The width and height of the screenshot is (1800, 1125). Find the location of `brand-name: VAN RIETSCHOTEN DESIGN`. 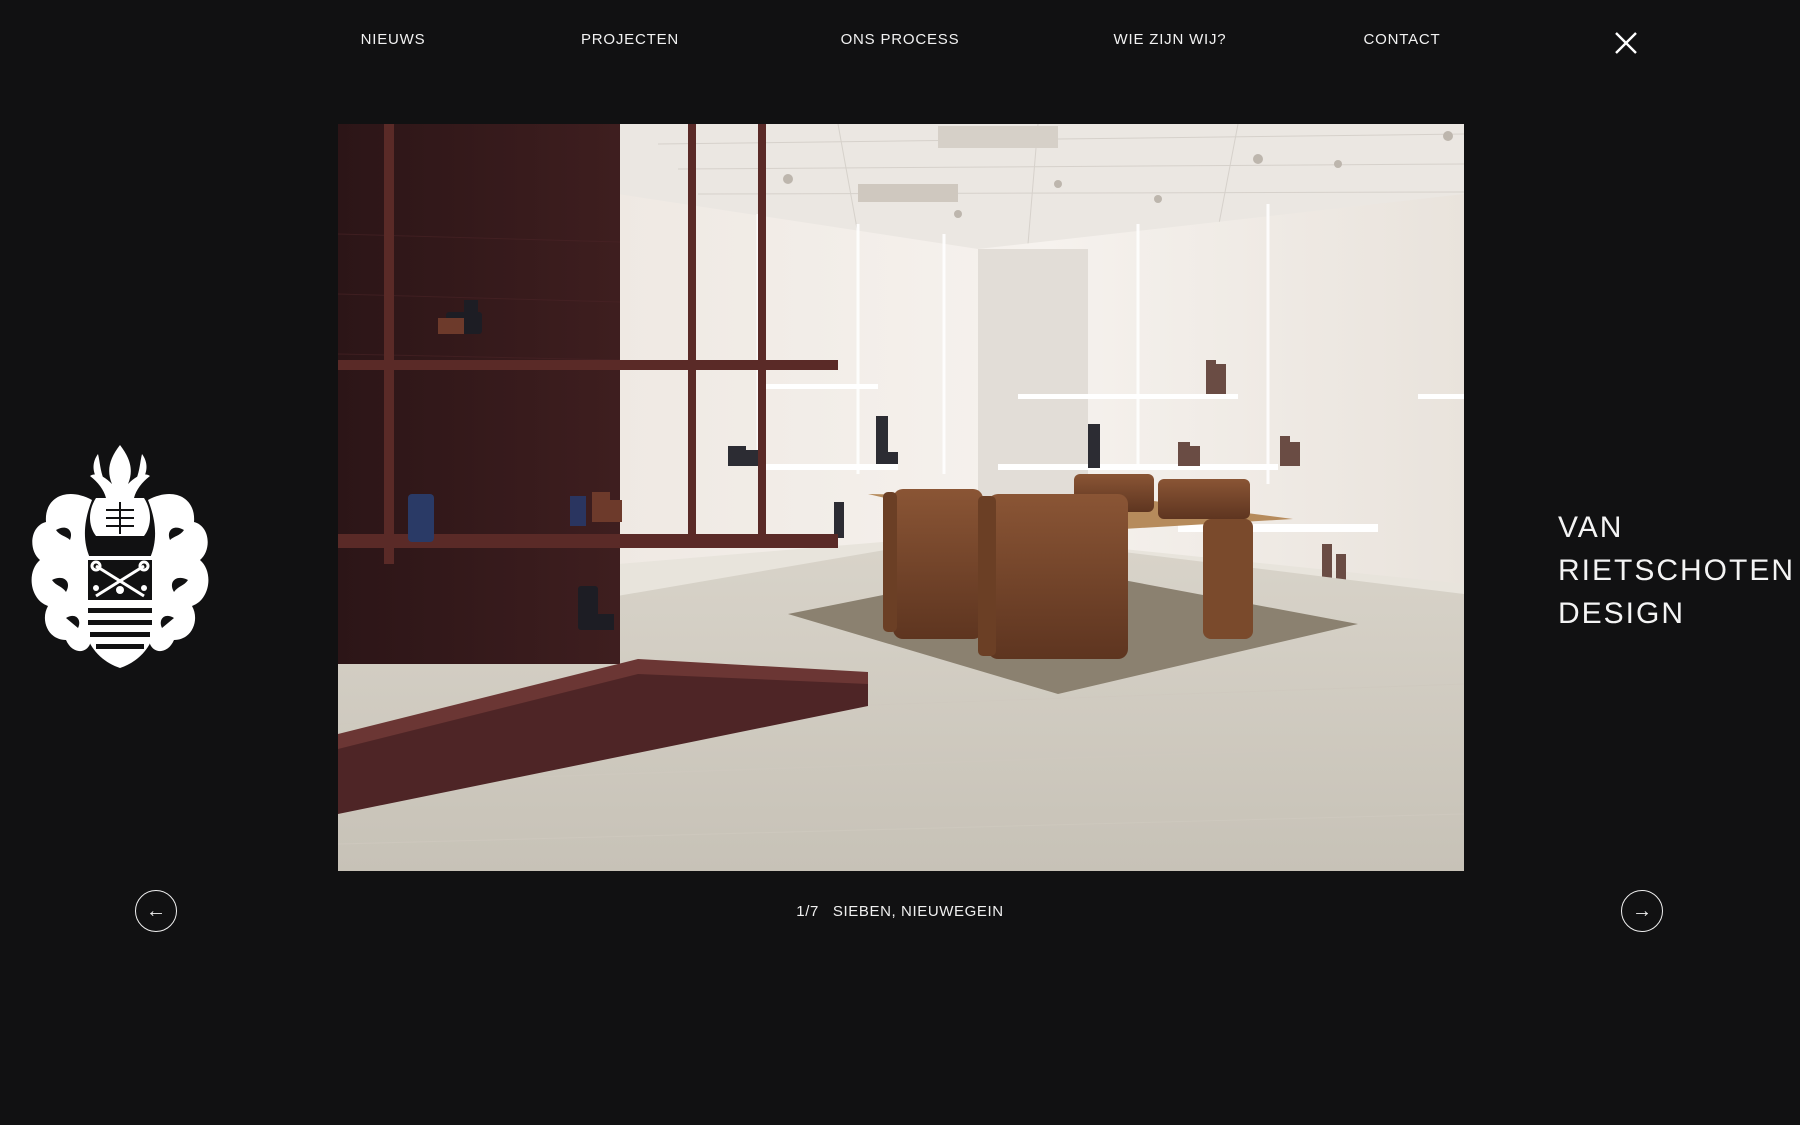

brand-name: VAN RIETSCHOTEN DESIGN is located at coordinates (1676, 570).